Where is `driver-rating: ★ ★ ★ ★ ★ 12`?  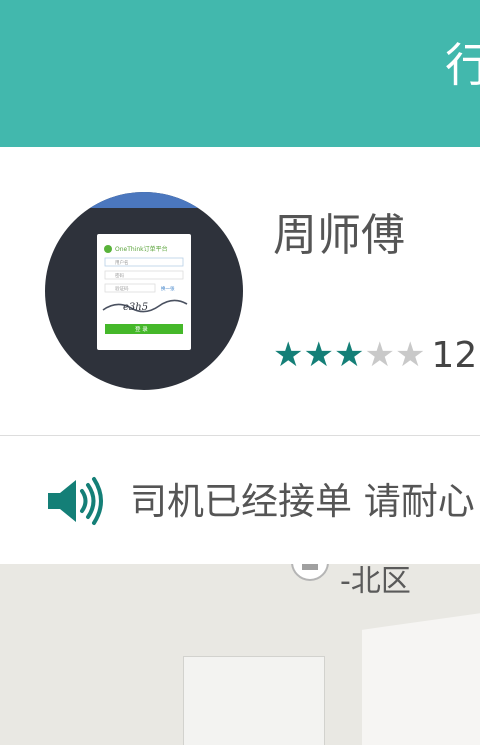 driver-rating: ★ ★ ★ ★ ★ 12 is located at coordinates (375, 355).